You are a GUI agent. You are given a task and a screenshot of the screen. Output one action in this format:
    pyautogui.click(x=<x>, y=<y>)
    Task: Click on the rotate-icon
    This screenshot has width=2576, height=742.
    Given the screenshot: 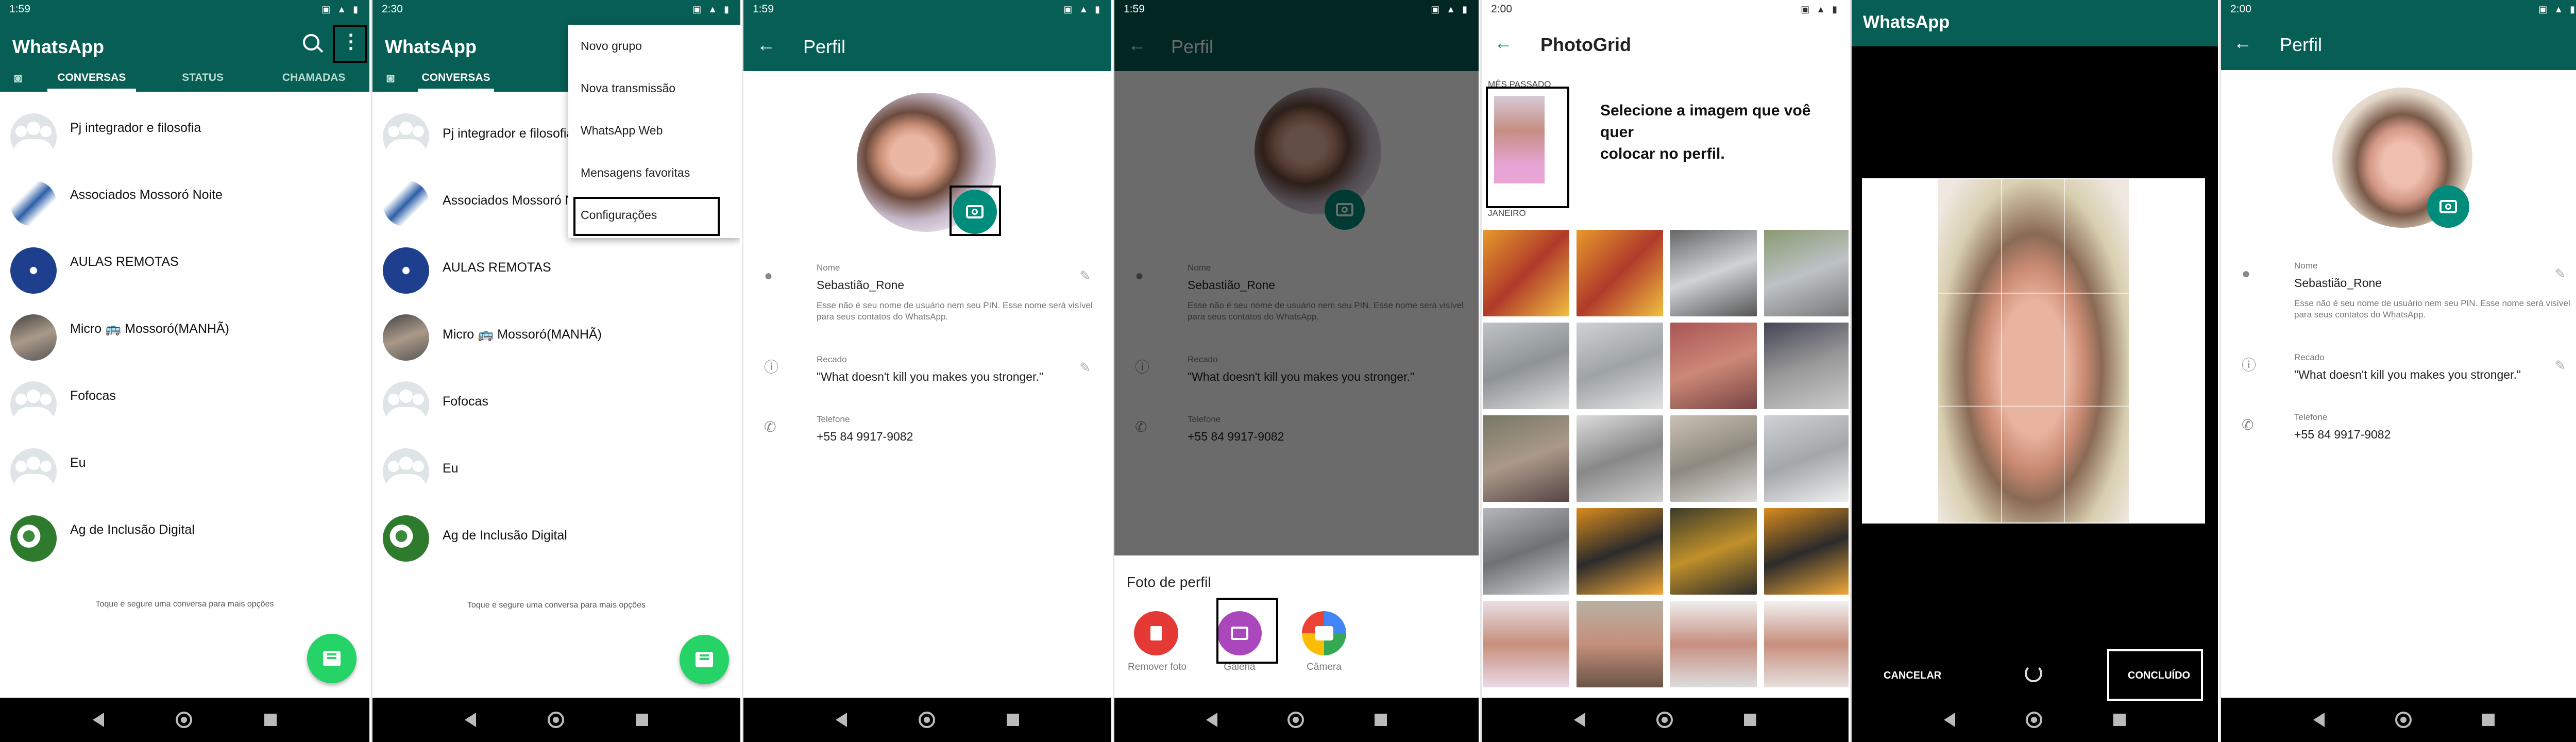 What is the action you would take?
    pyautogui.click(x=2033, y=673)
    